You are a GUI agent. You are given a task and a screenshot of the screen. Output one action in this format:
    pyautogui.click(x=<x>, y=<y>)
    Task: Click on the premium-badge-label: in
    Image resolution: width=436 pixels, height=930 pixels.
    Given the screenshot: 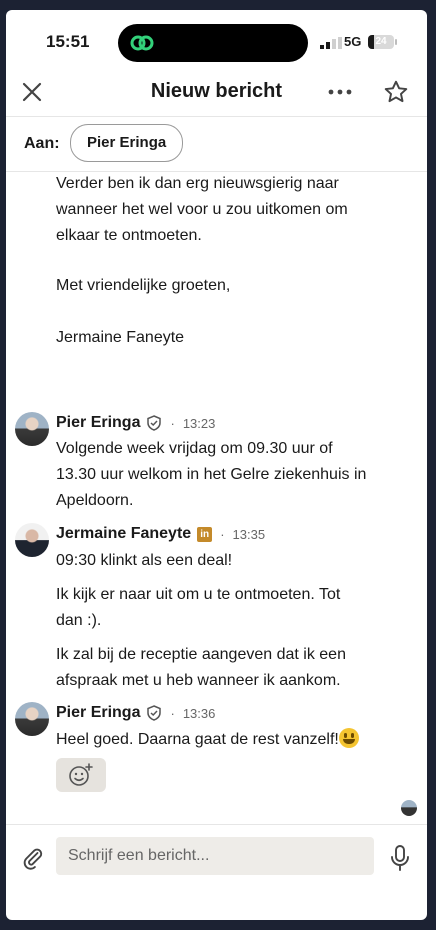 What is the action you would take?
    pyautogui.click(x=205, y=534)
    